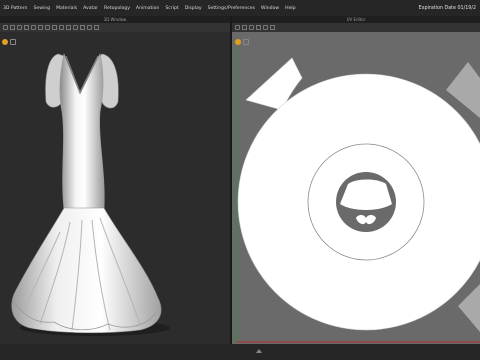 This screenshot has height=360, width=480. I want to click on marker-tool-icon, so click(61, 27).